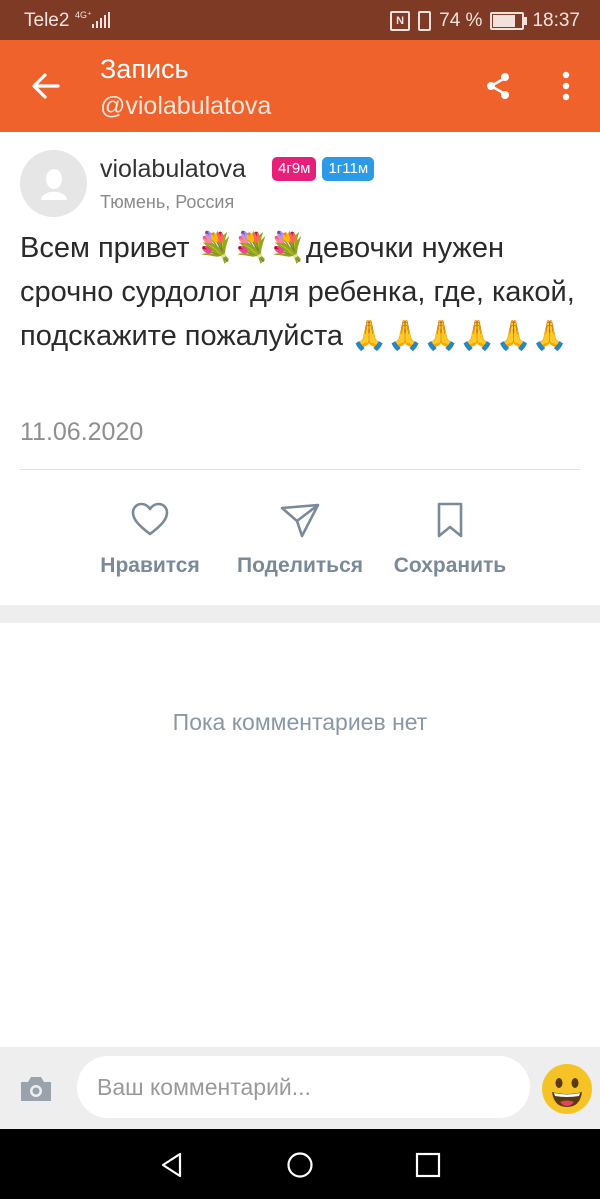 This screenshot has width=600, height=1199. I want to click on share-label: Поделиться, so click(300, 565).